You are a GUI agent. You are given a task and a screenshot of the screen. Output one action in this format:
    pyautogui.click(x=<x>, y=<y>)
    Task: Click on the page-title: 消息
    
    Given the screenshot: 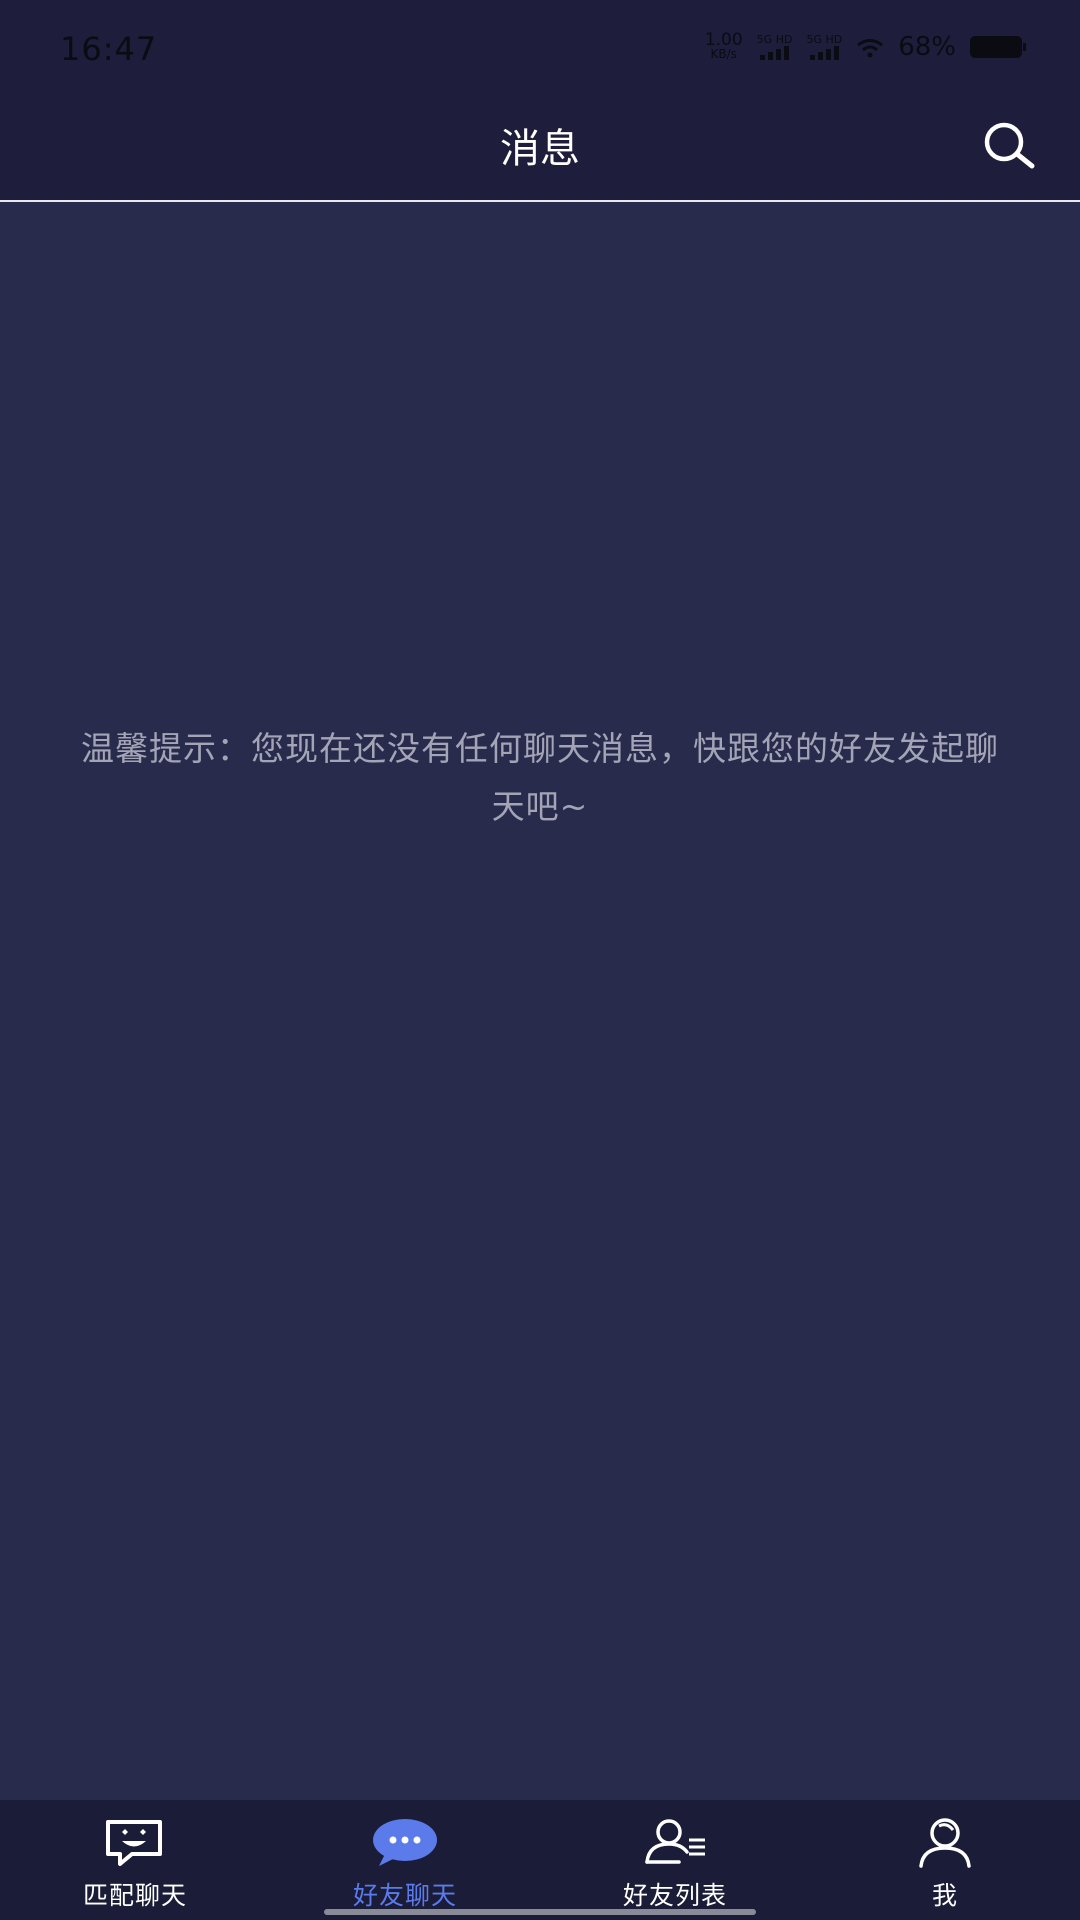 What is the action you would take?
    pyautogui.click(x=540, y=149)
    